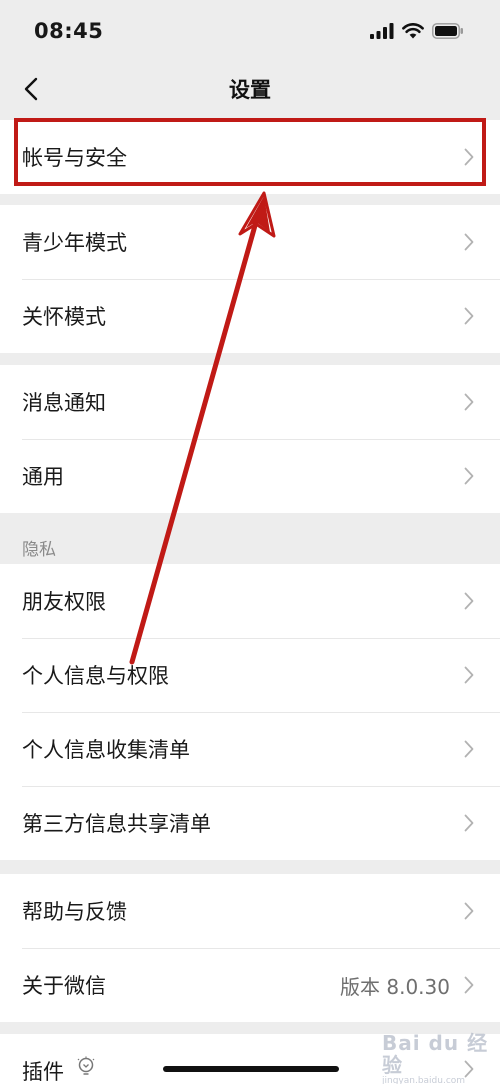 Image resolution: width=500 pixels, height=1084 pixels. Describe the element at coordinates (395, 986) in the screenshot. I see `version-value: 版本 8.0.30` at that location.